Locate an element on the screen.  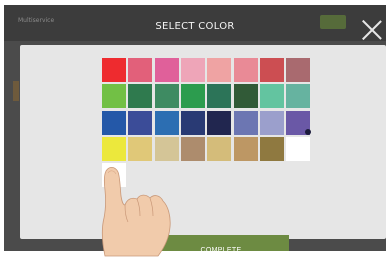
background-accent is located at coordinates (16, 91).